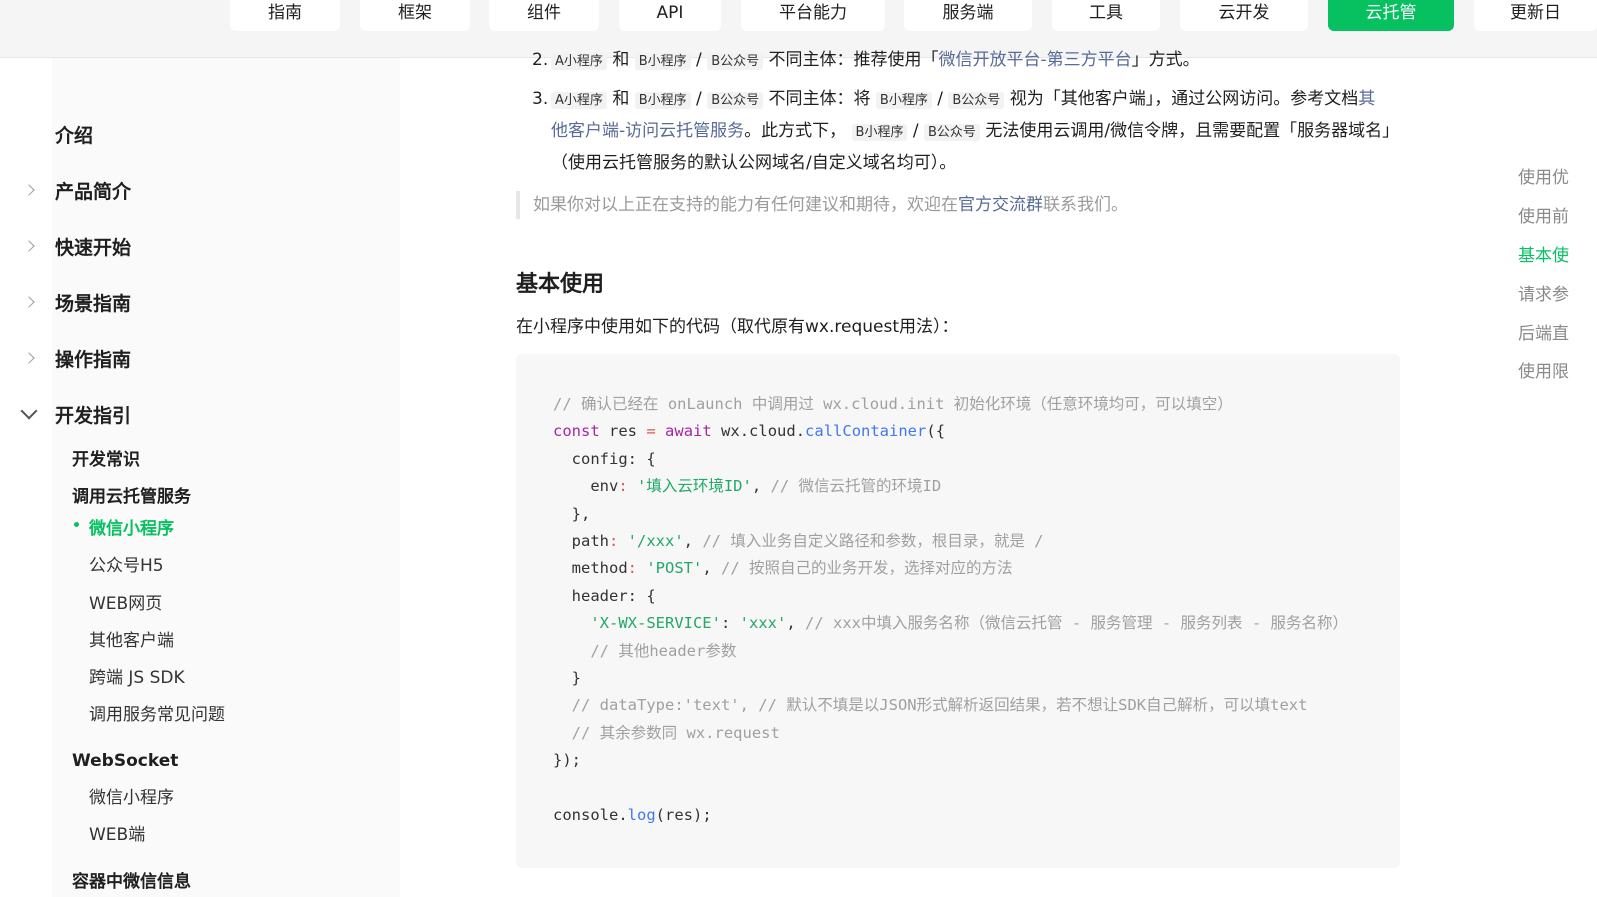  I want to click on sidebar-section-websocket: WebSocket, so click(125, 761).